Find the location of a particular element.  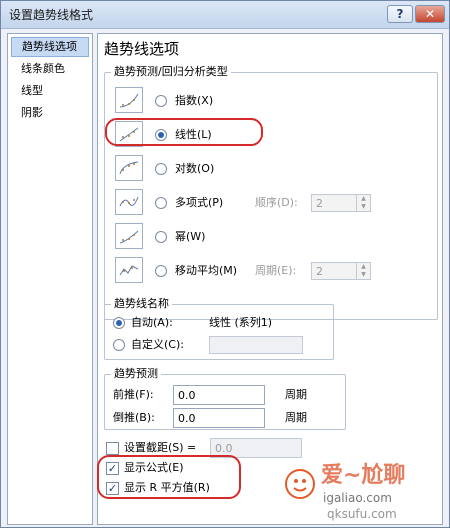

trendline-name-label: 趋势线名称 is located at coordinates (141, 304).